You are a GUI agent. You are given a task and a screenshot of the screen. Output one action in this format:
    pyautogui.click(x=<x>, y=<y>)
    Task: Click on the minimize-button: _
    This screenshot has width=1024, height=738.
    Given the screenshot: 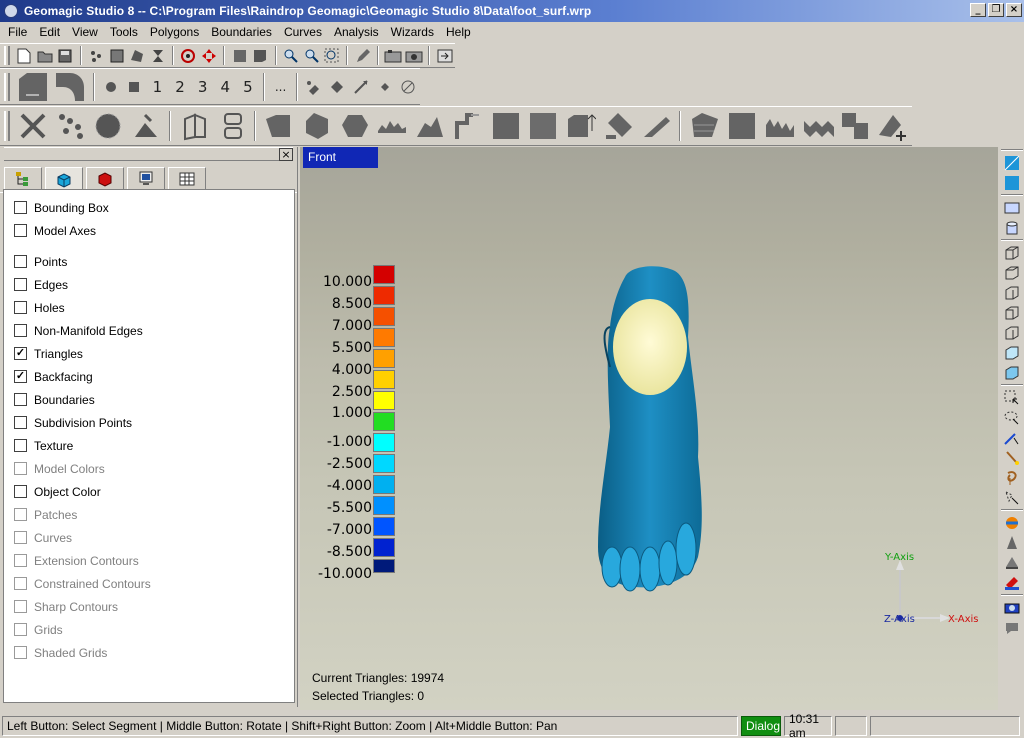 What is the action you would take?
    pyautogui.click(x=978, y=10)
    